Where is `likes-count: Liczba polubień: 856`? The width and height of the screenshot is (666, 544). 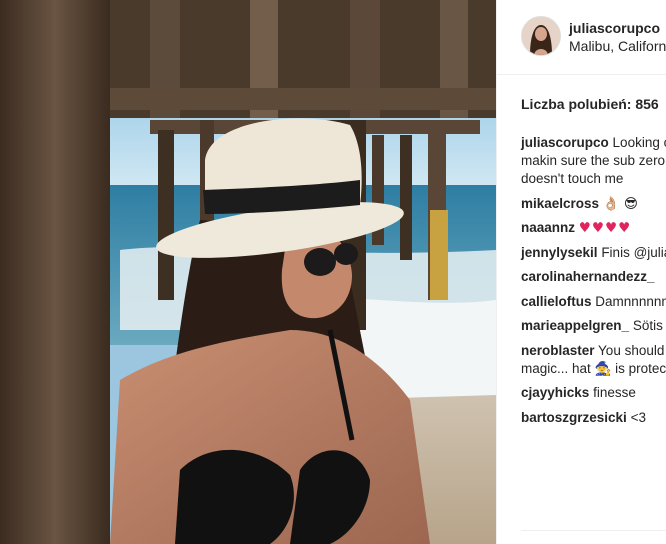 likes-count: Liczba polubień: 856 is located at coordinates (590, 104).